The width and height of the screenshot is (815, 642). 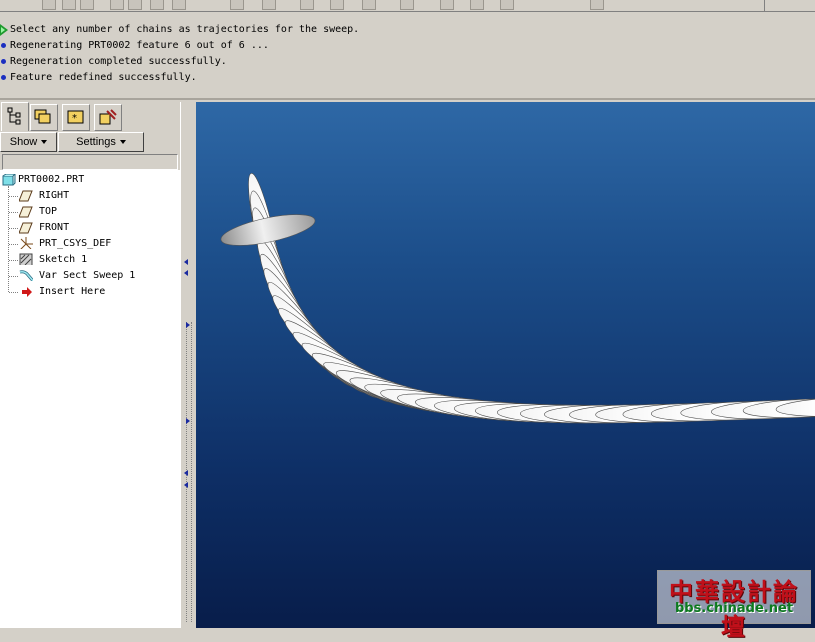 I want to click on favorites-icon: *, so click(x=75, y=117).